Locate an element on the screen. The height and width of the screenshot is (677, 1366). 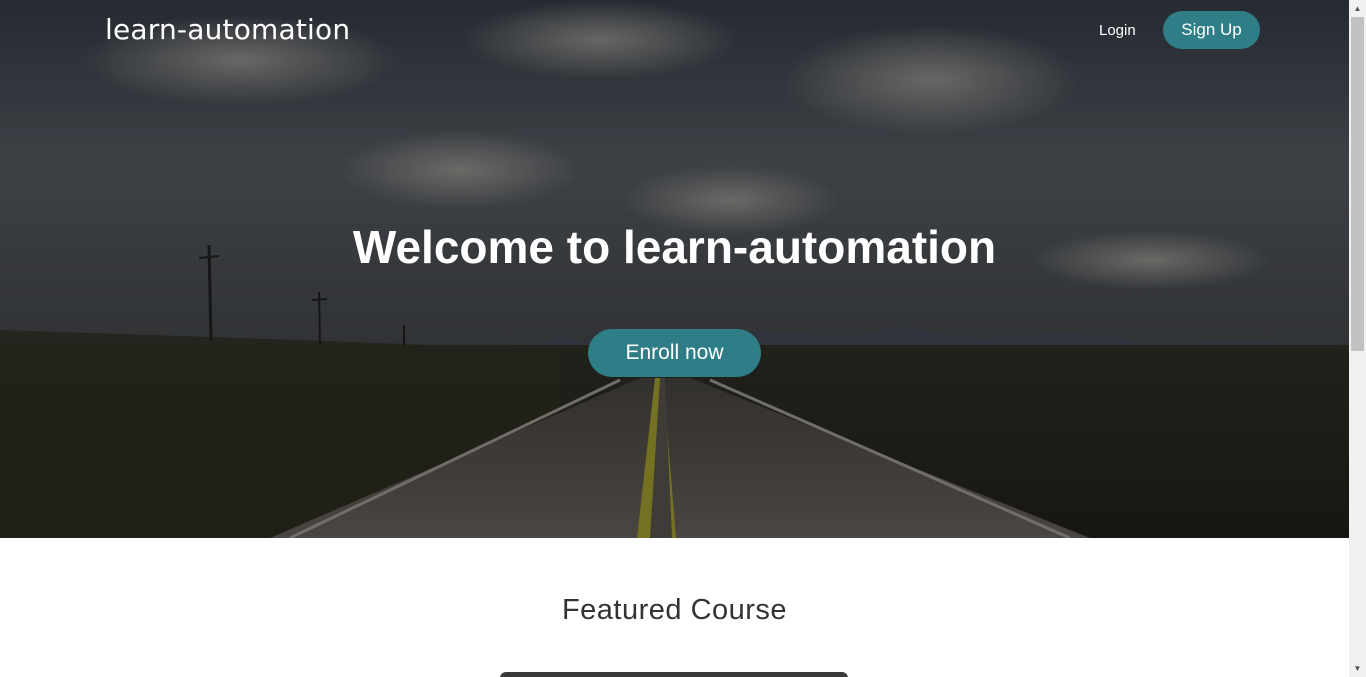
scroll-down-arrow-icon: ▼ is located at coordinates (1357, 668).